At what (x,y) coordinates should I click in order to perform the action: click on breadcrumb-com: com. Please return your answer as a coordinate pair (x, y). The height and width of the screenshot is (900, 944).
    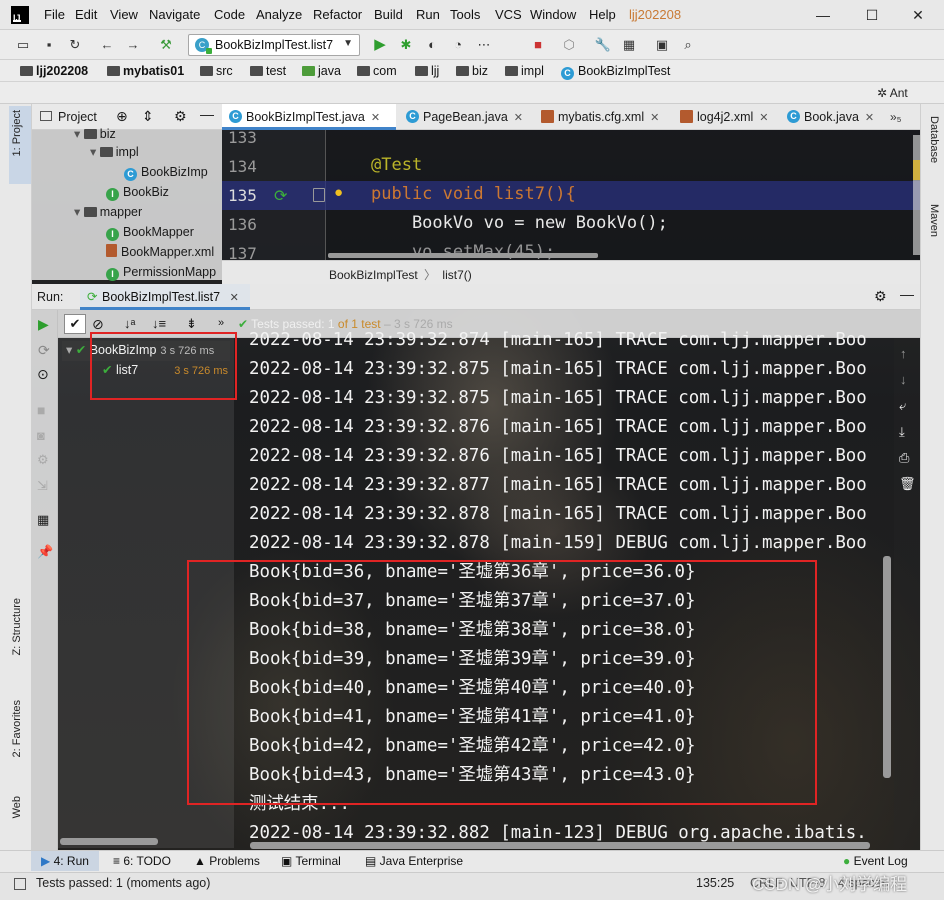
    Looking at the image, I should click on (377, 71).